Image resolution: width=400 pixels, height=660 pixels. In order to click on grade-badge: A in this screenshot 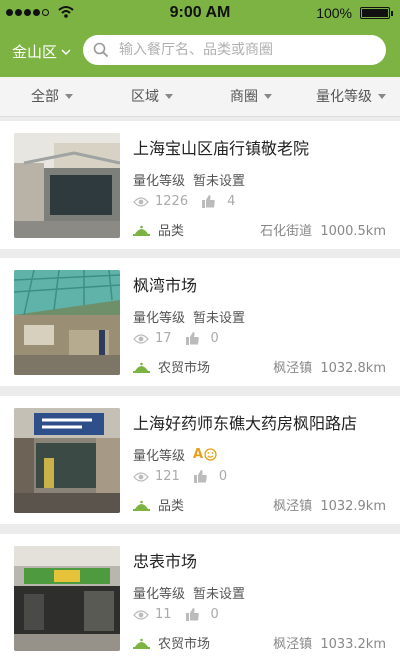, I will do `click(205, 454)`.